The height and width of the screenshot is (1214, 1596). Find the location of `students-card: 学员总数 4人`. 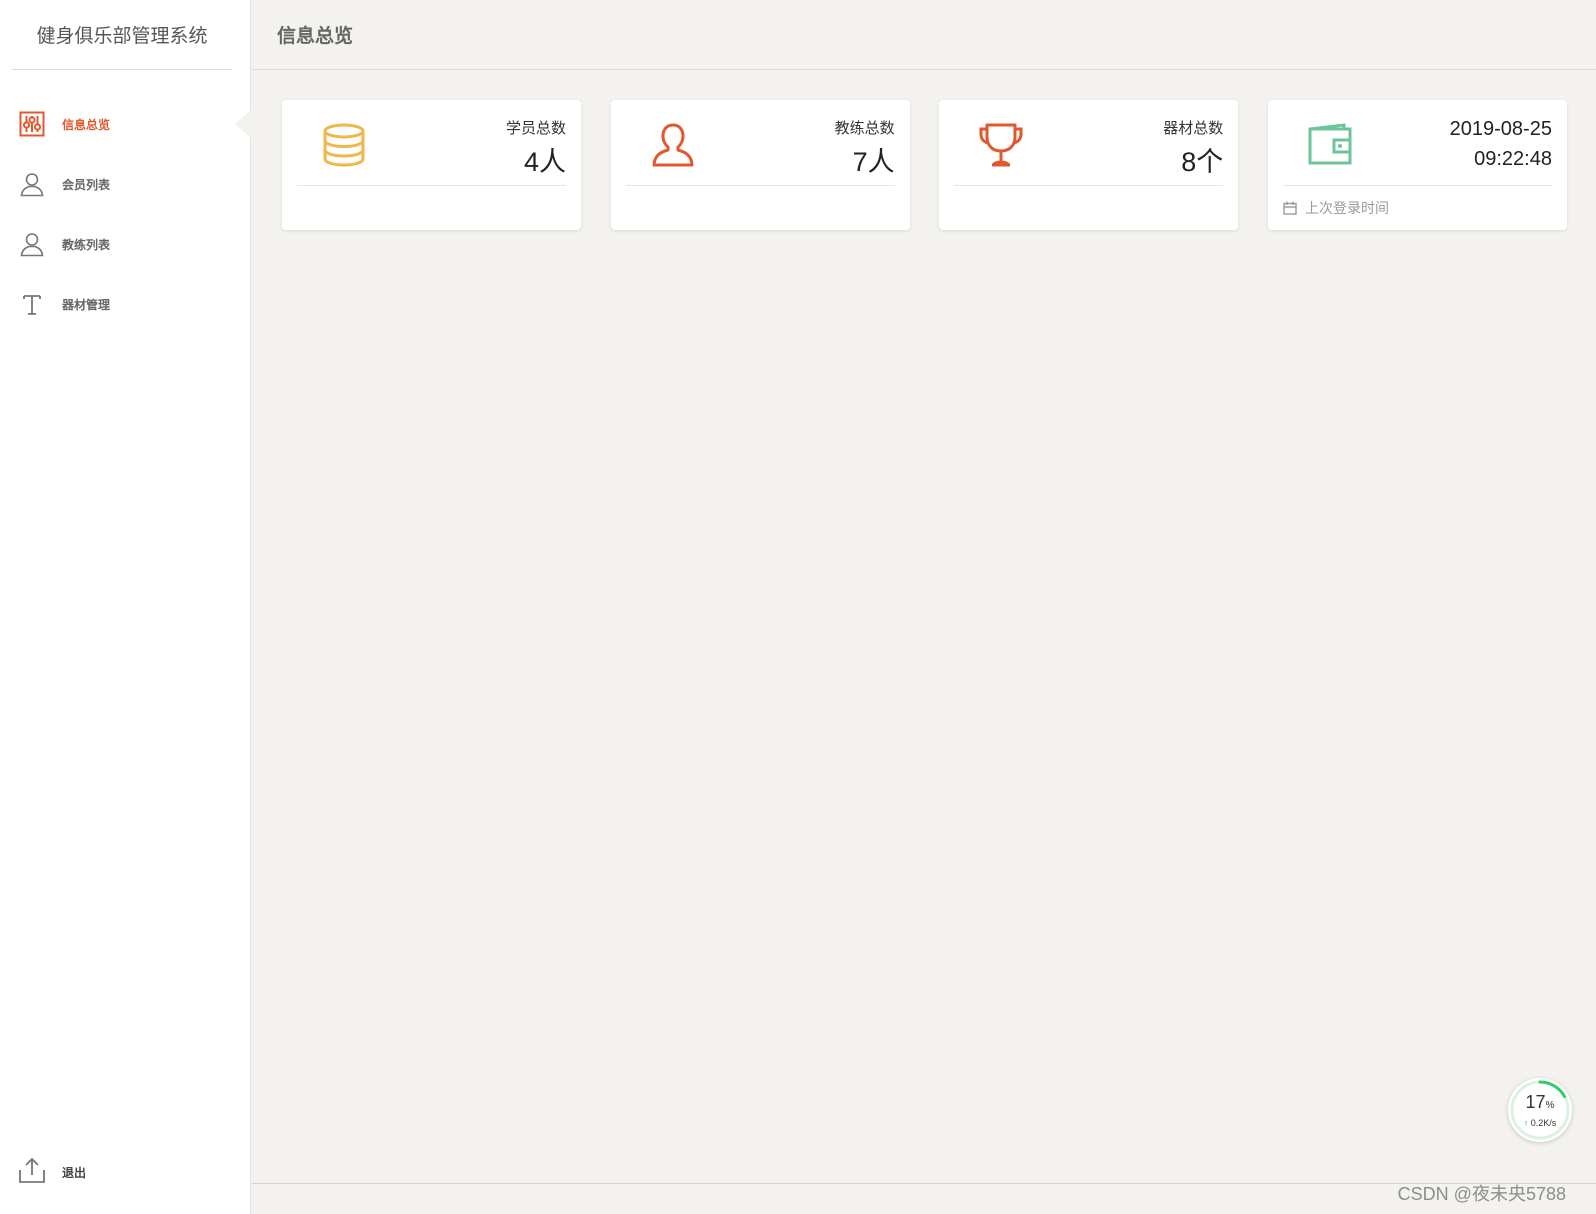

students-card: 学员总数 4人 is located at coordinates (431, 165).